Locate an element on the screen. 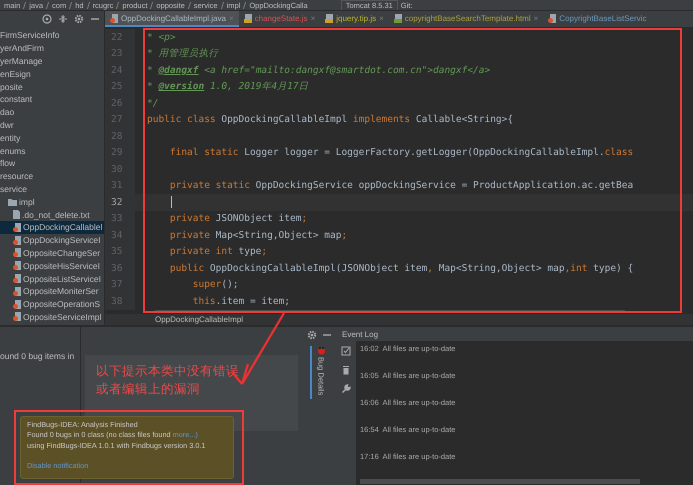 The image size is (693, 485). code-line: final static Logger logger = LoggerFactory.getLogger(OppDockingCallableImpl.class is located at coordinates (401, 152).